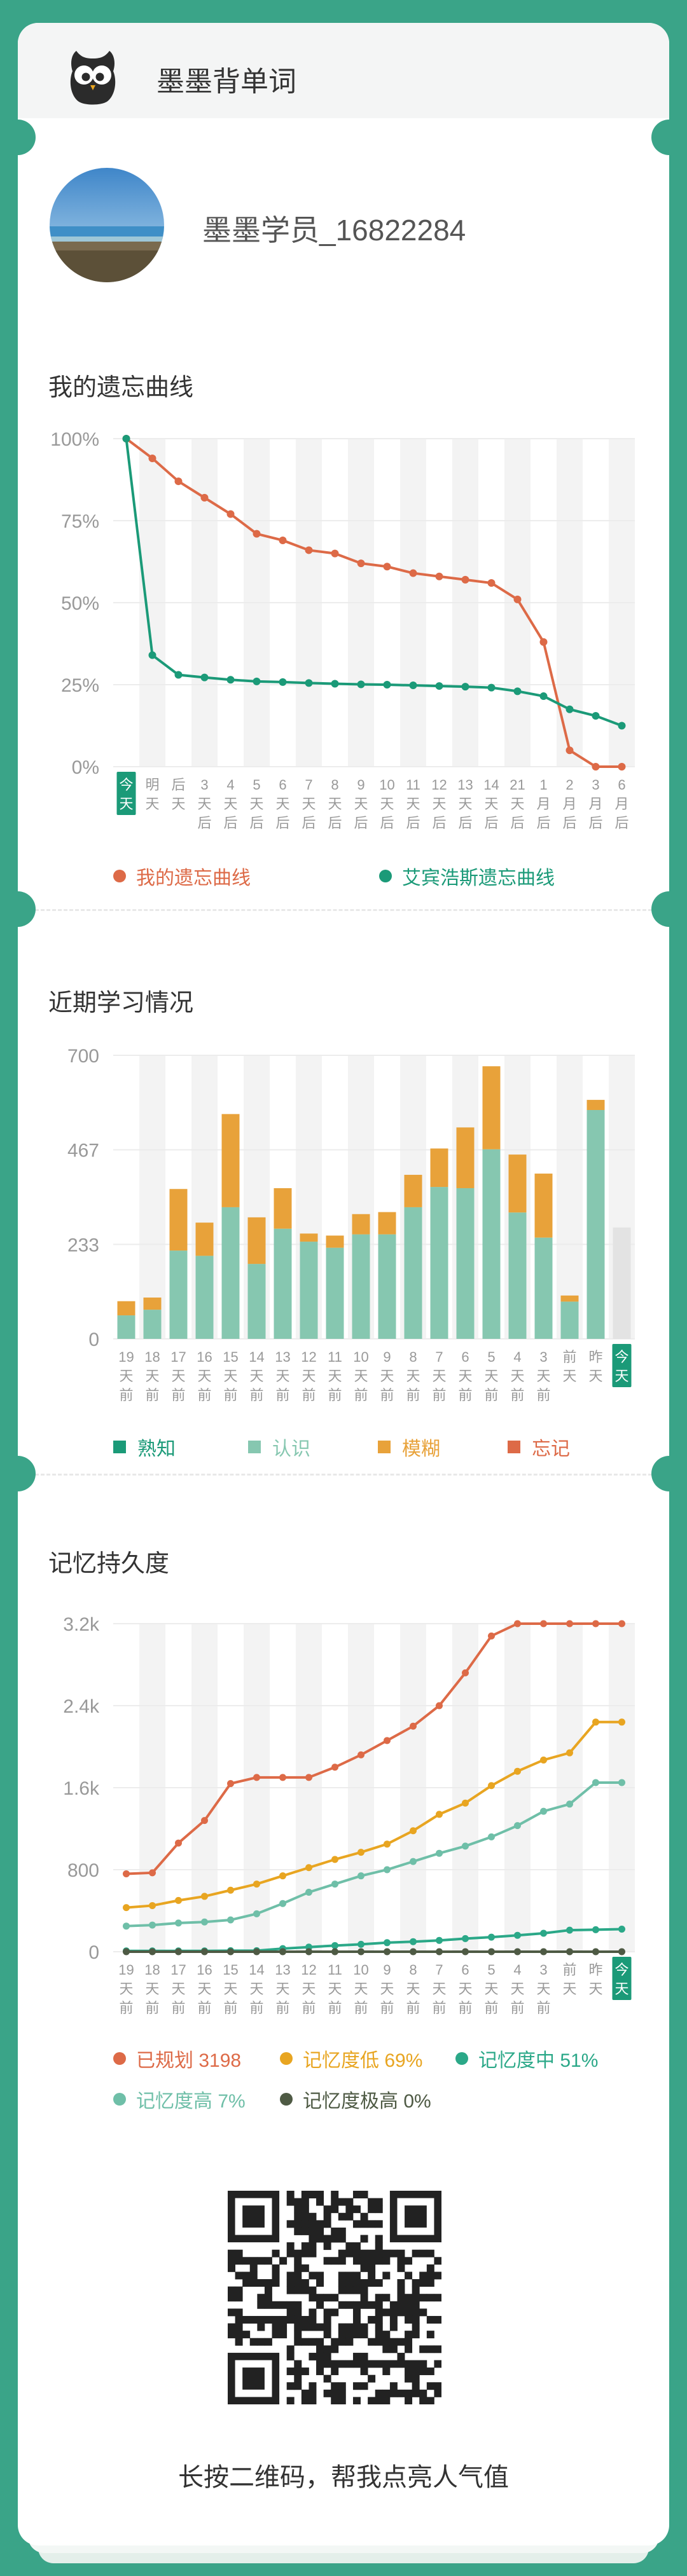 The width and height of the screenshot is (687, 2576). What do you see at coordinates (152, 1197) in the screenshot?
I see `grid-stripe` at bounding box center [152, 1197].